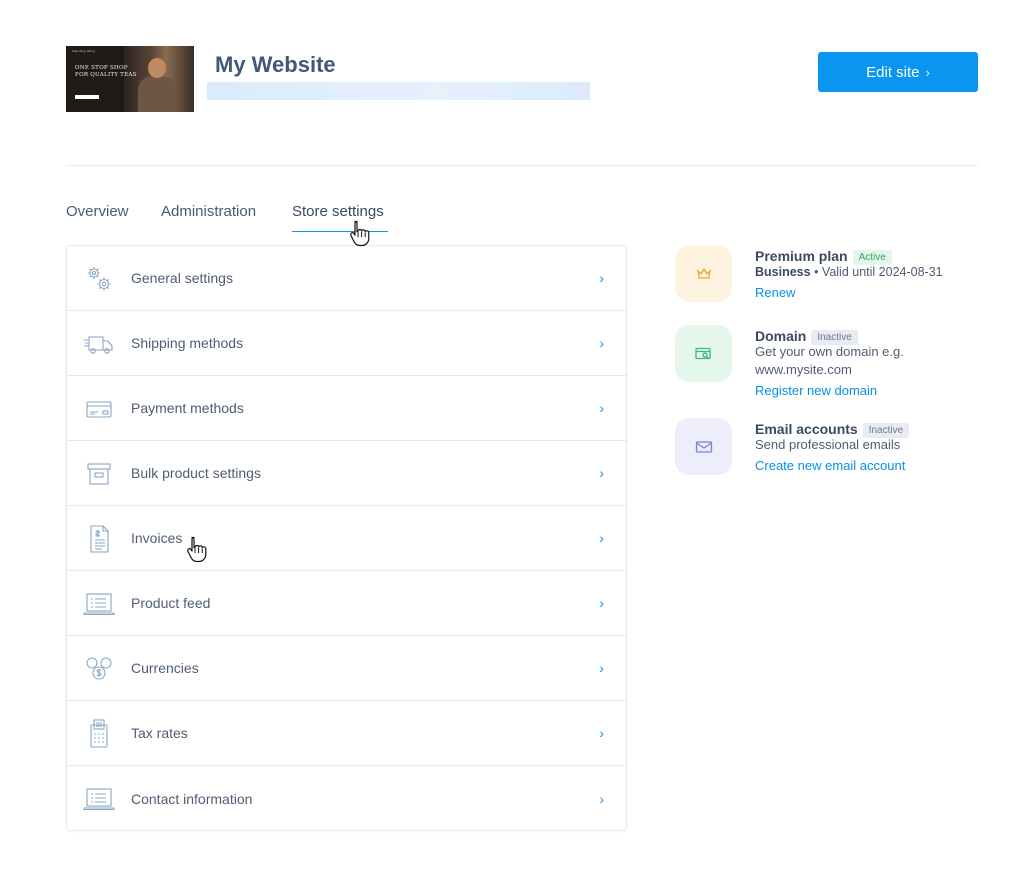 The width and height of the screenshot is (1031, 871). Describe the element at coordinates (171, 603) in the screenshot. I see `settings-row-label: Product feed` at that location.